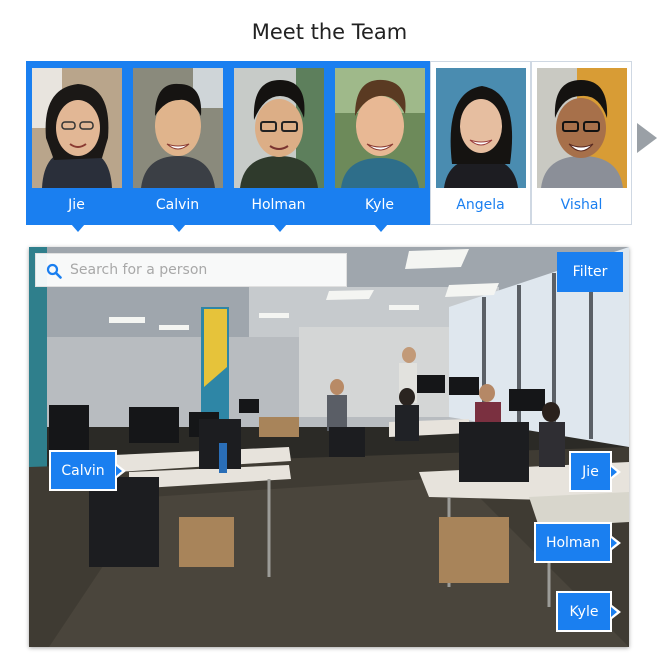  Describe the element at coordinates (481, 128) in the screenshot. I see `angela-photo` at that location.